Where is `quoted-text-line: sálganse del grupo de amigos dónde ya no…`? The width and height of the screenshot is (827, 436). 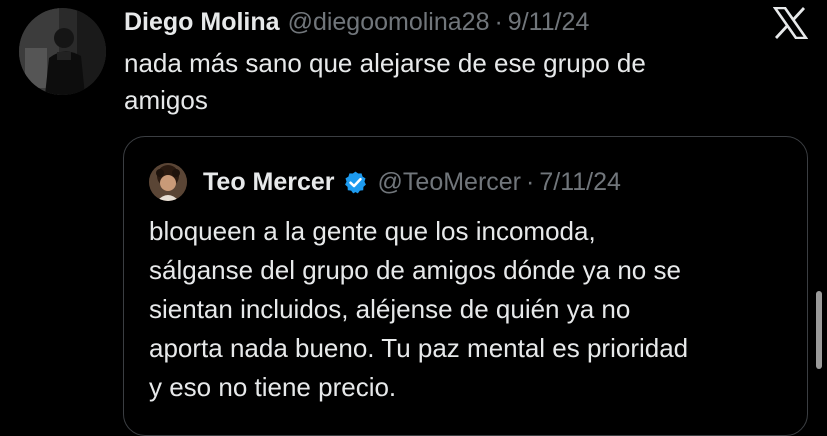 quoted-text-line: sálganse del grupo de amigos dónde ya no… is located at coordinates (415, 270).